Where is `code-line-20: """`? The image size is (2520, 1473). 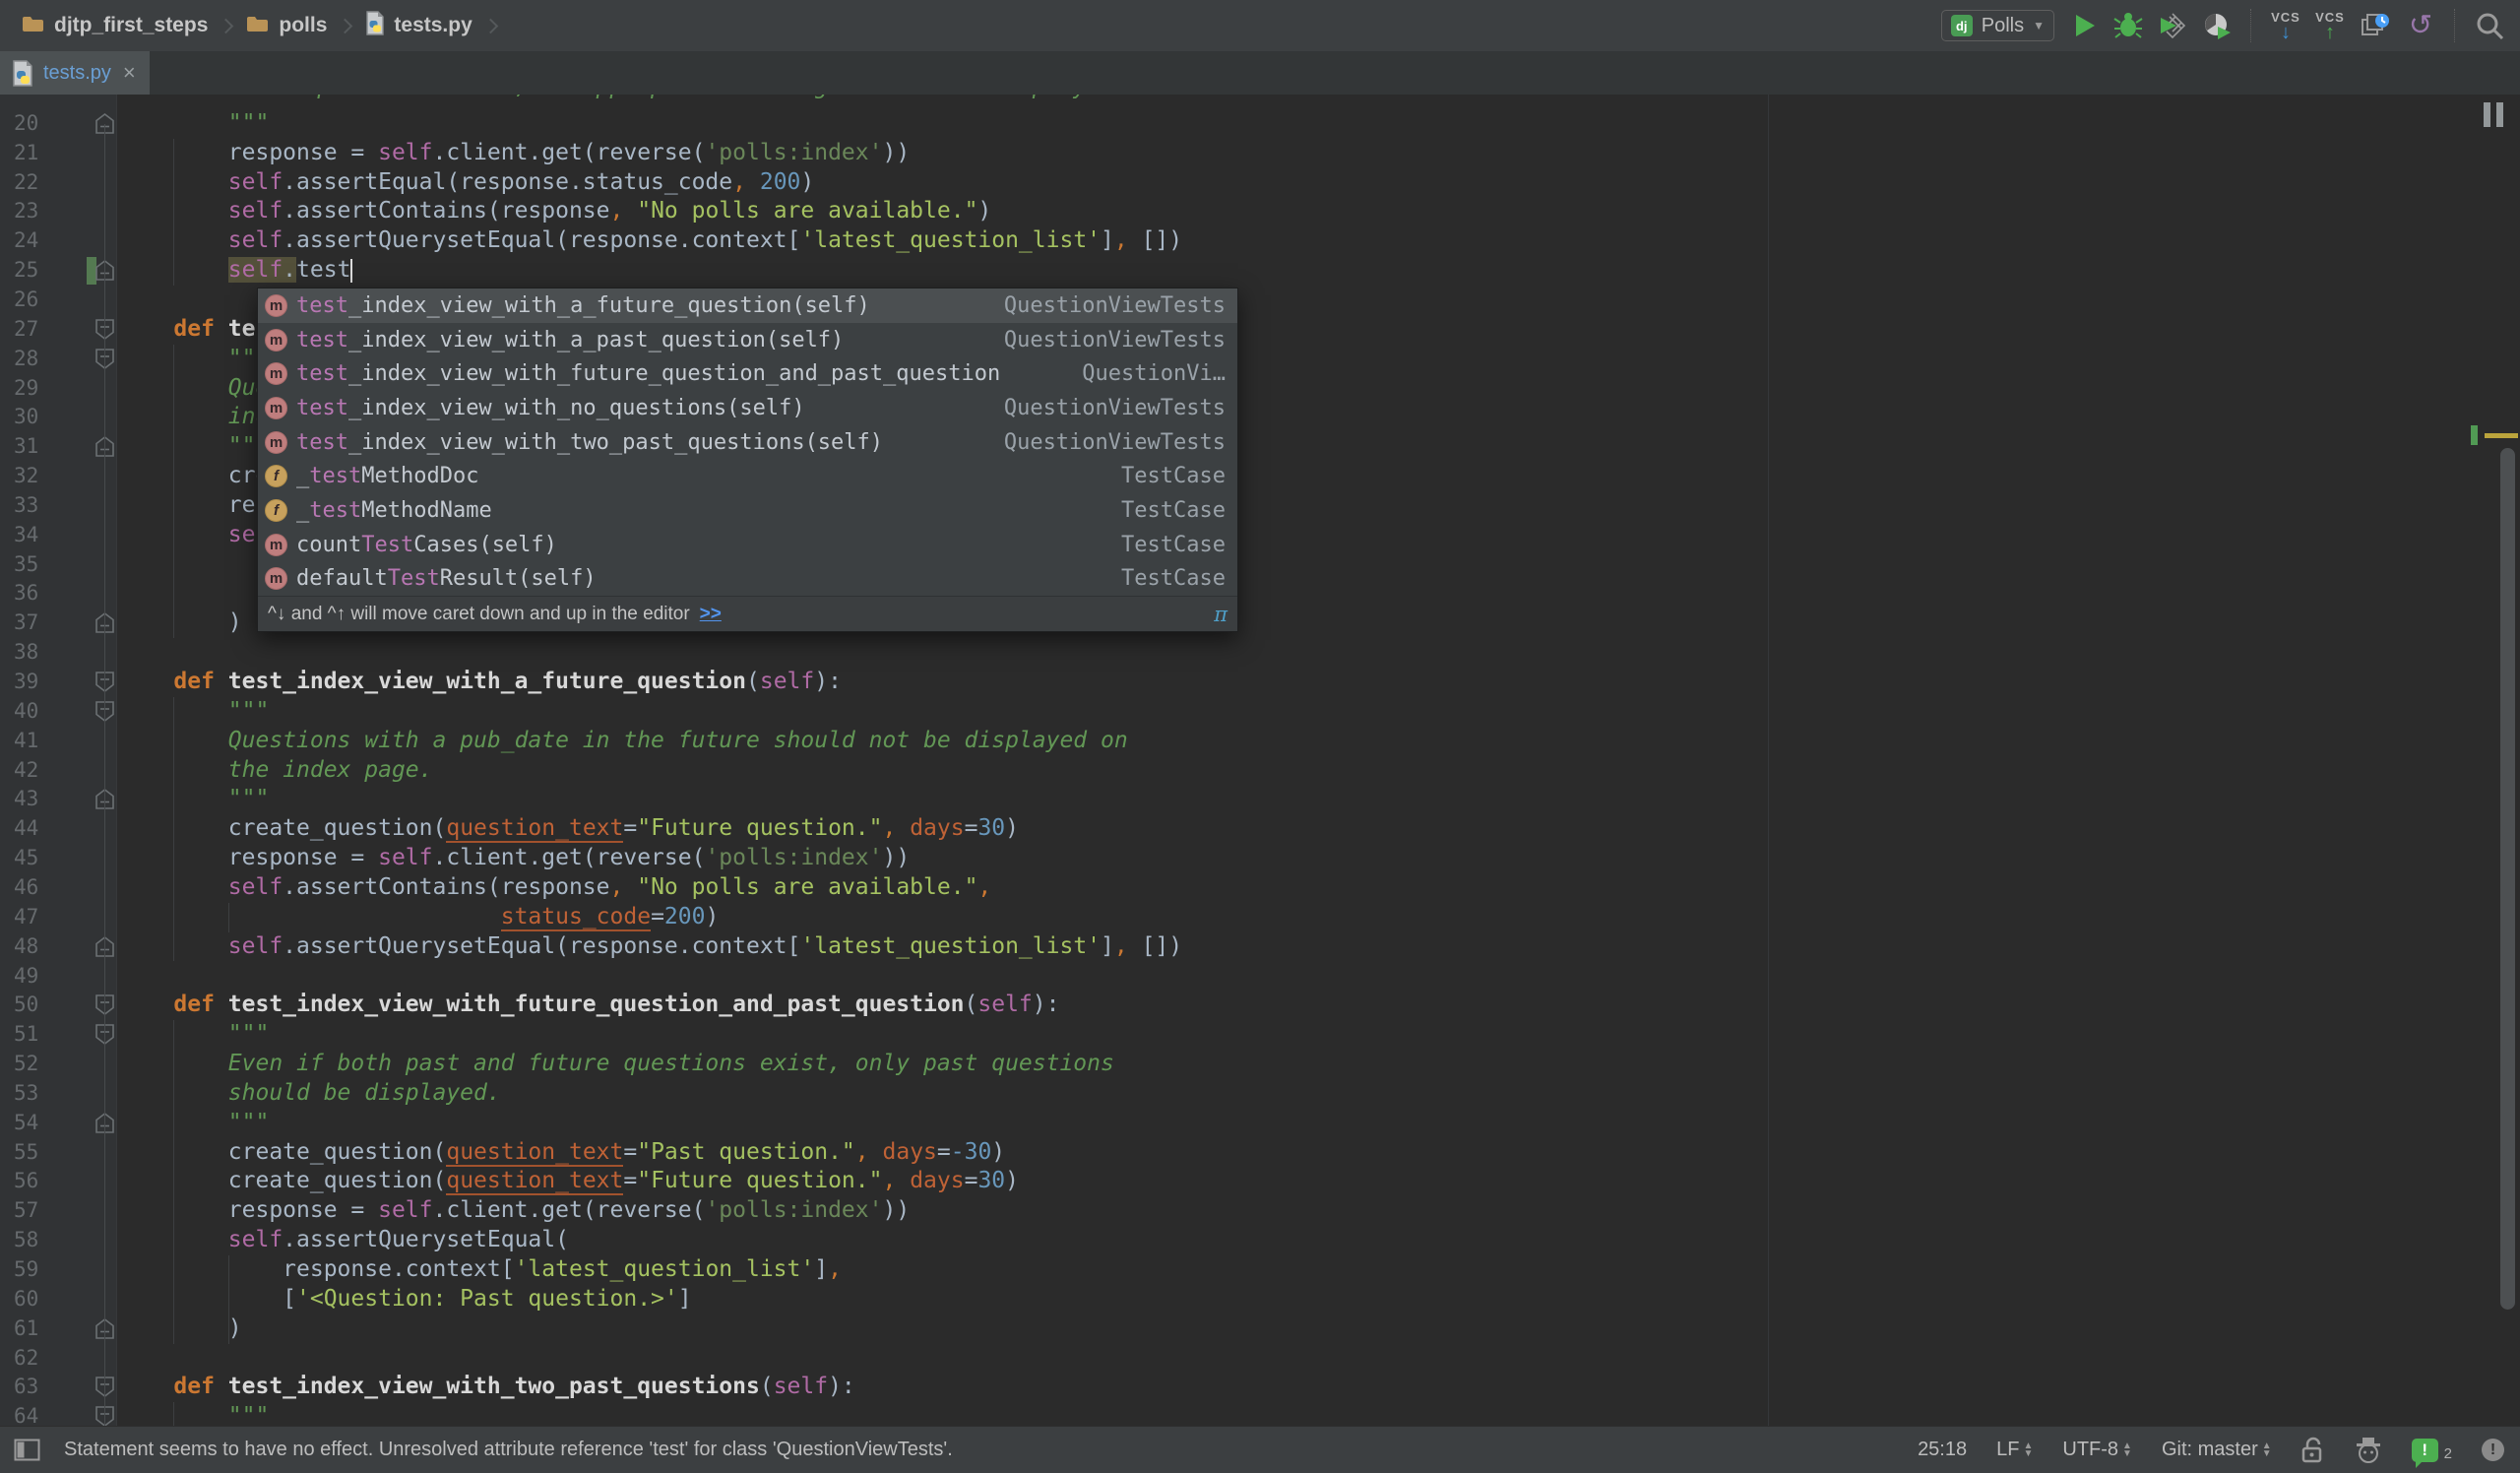
code-line-20: """ is located at coordinates (194, 122).